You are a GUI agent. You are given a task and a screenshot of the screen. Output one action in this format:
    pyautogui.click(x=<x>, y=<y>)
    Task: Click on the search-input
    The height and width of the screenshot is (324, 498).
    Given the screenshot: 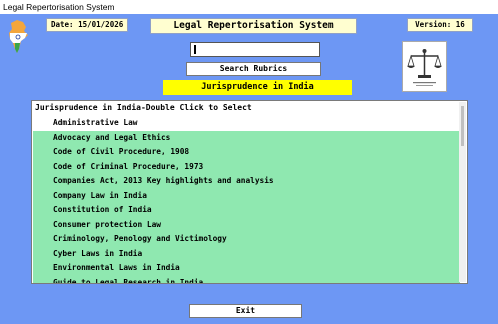 What is the action you would take?
    pyautogui.click(x=255, y=49)
    